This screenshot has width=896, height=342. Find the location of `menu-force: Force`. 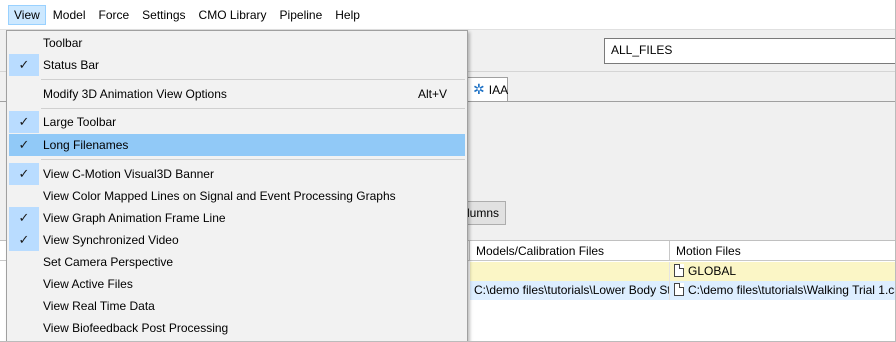

menu-force: Force is located at coordinates (113, 15).